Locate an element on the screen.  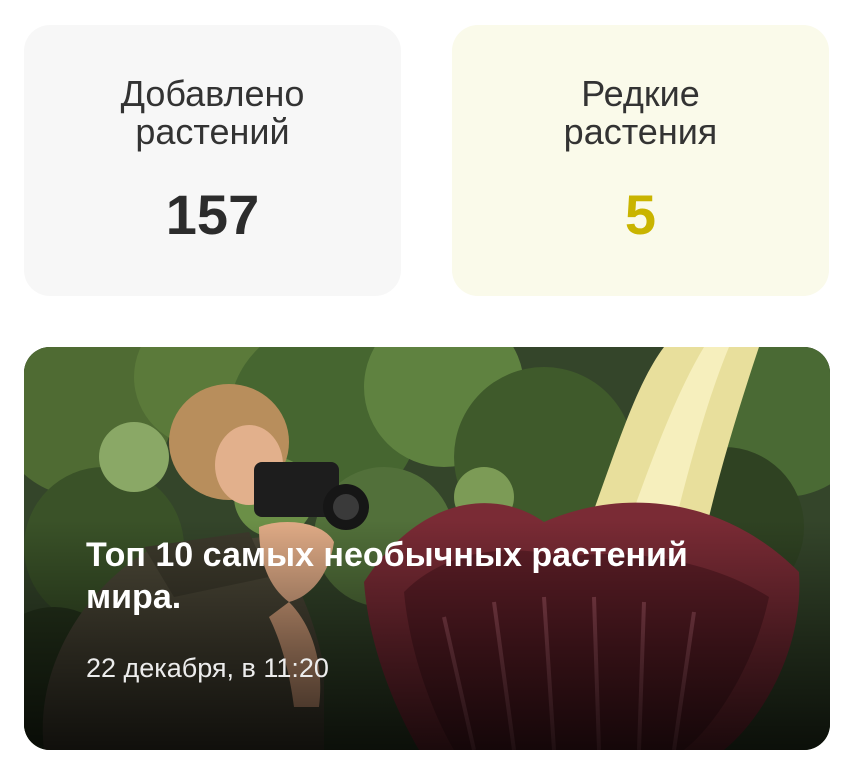
rare-plants-label: Редкие растения is located at coordinates (640, 112).